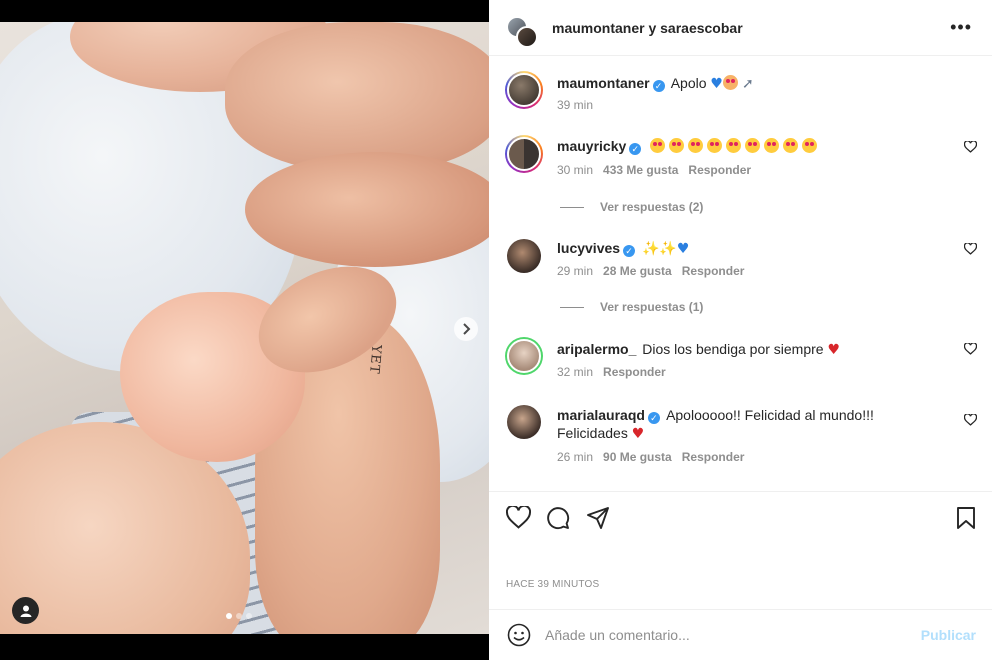 This screenshot has height=660, width=992. Describe the element at coordinates (367, 209) in the screenshot. I see `adult-finger` at that location.